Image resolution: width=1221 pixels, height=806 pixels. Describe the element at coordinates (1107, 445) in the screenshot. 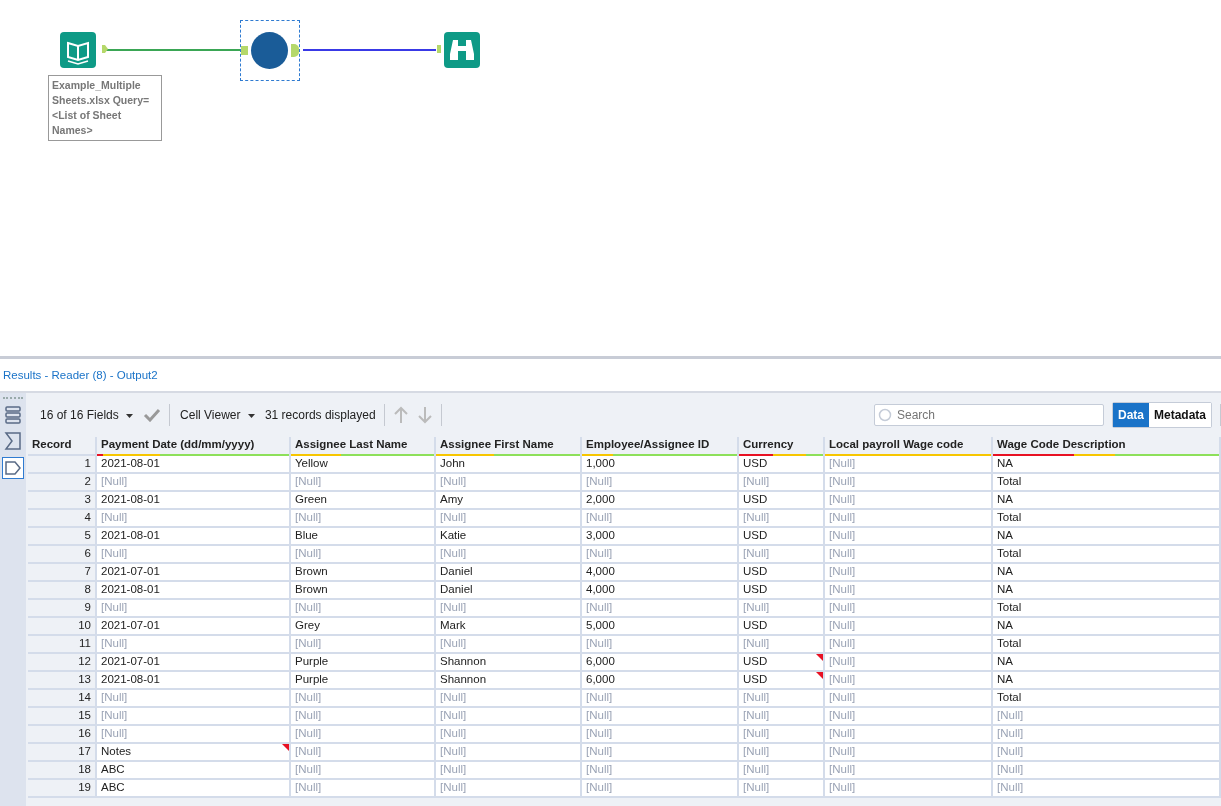

I see `column-header: Wage Code Description` at that location.